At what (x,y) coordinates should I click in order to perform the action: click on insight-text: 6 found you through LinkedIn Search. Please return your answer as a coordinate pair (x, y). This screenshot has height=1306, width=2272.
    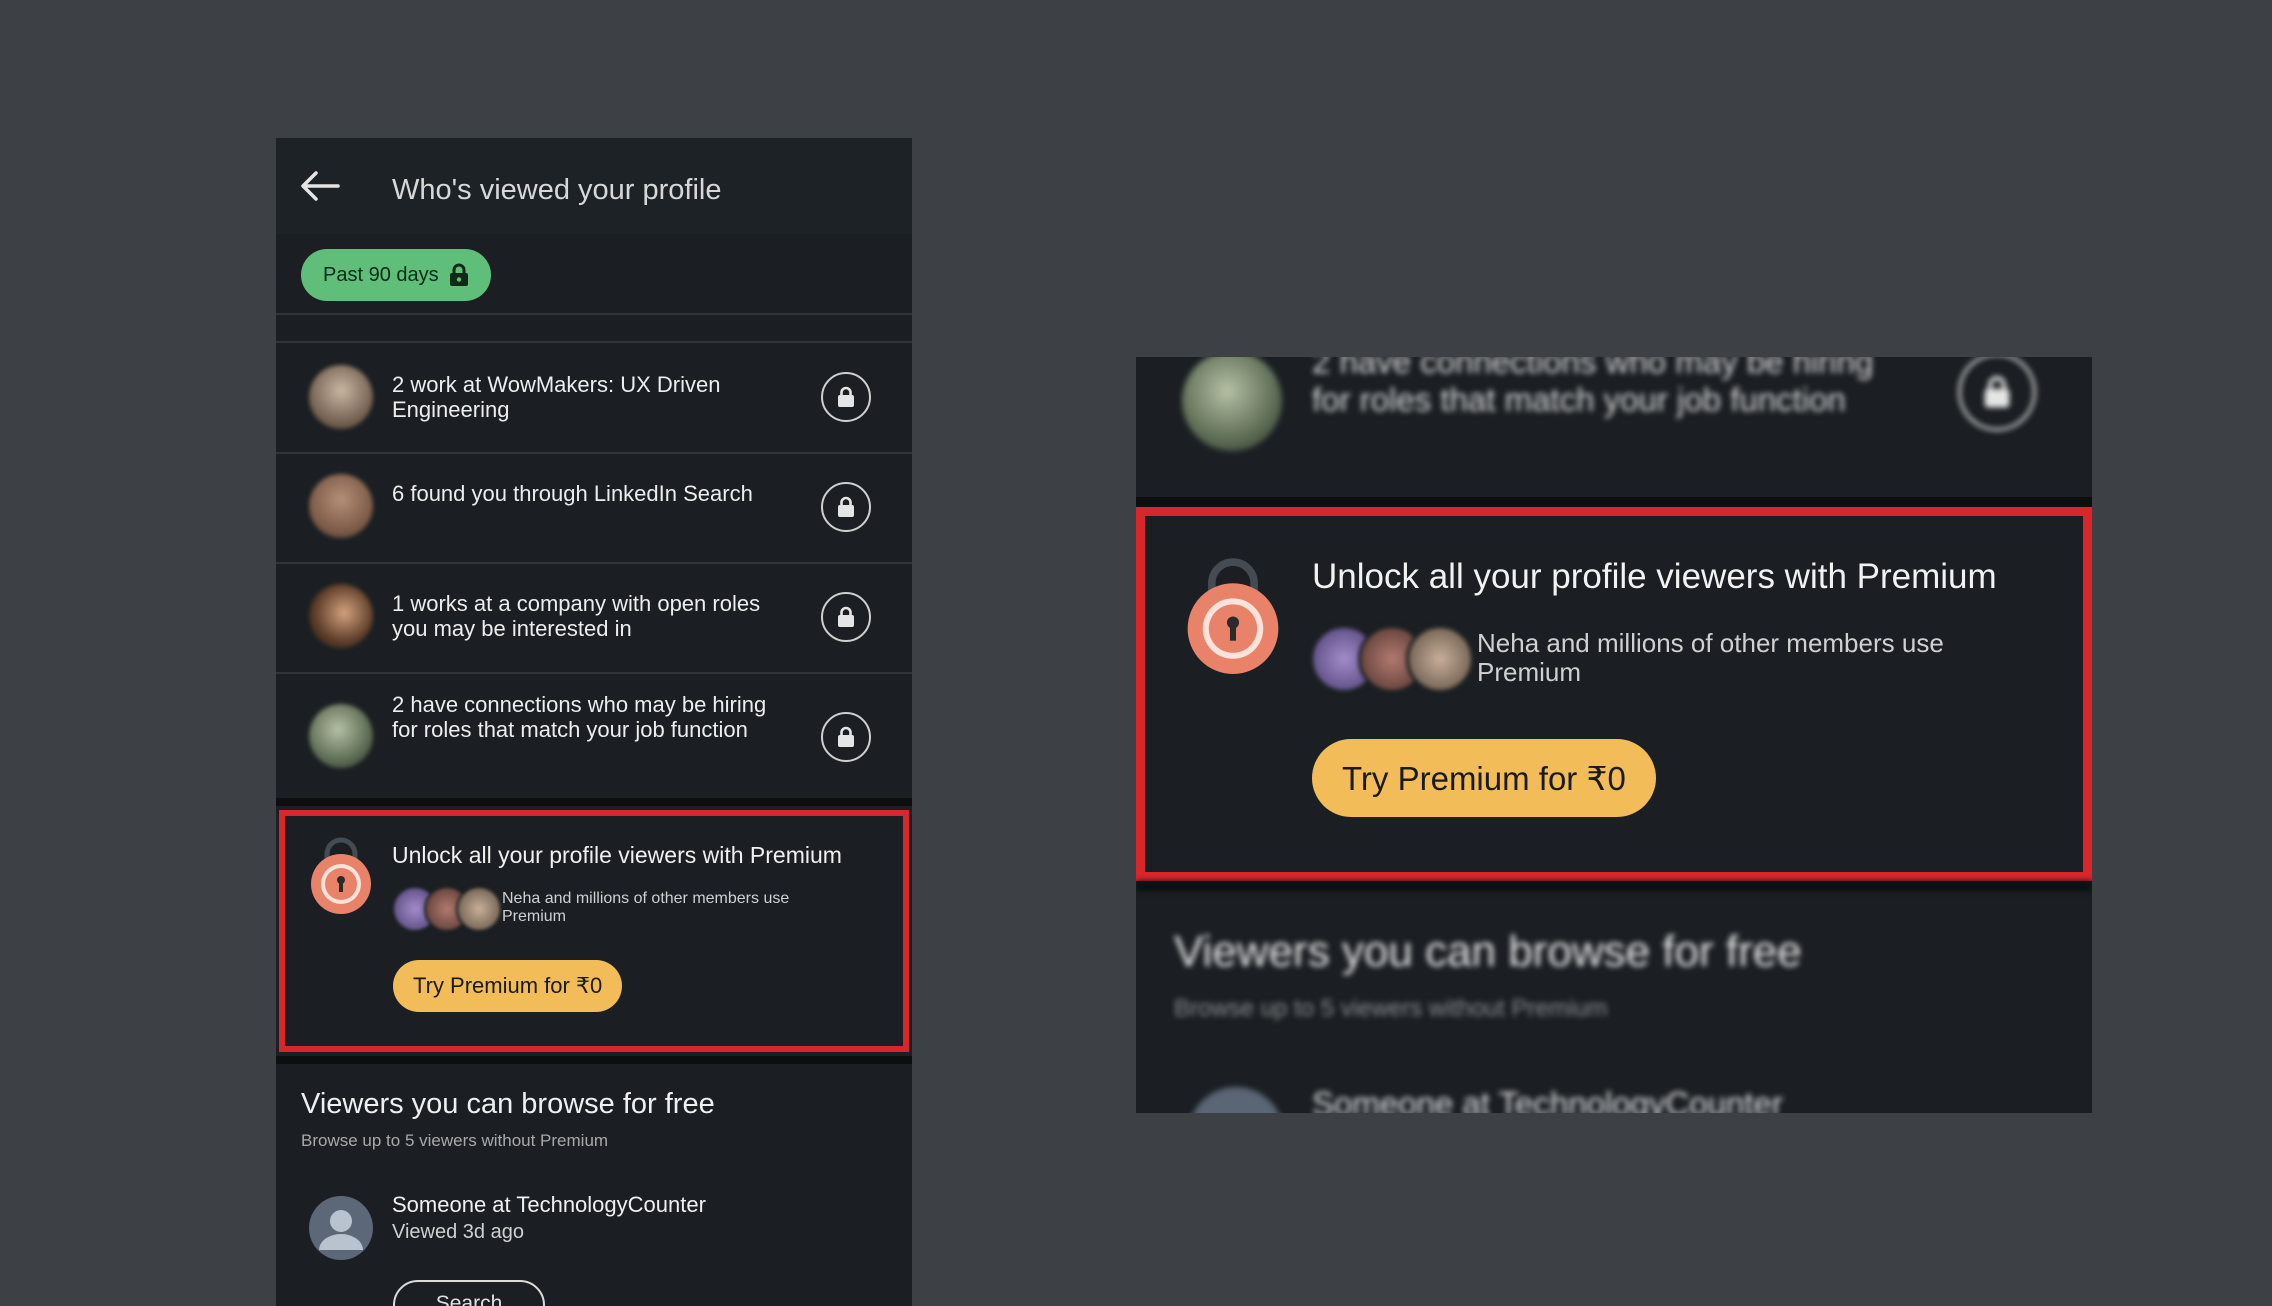
    Looking at the image, I should click on (572, 493).